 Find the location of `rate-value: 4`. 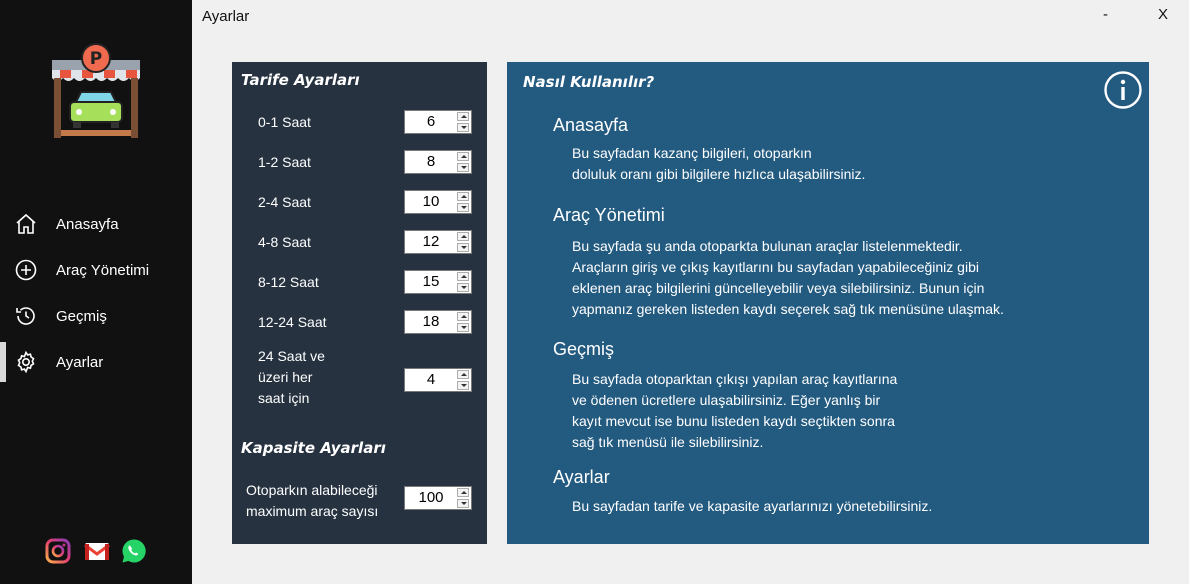

rate-value: 4 is located at coordinates (431, 380).